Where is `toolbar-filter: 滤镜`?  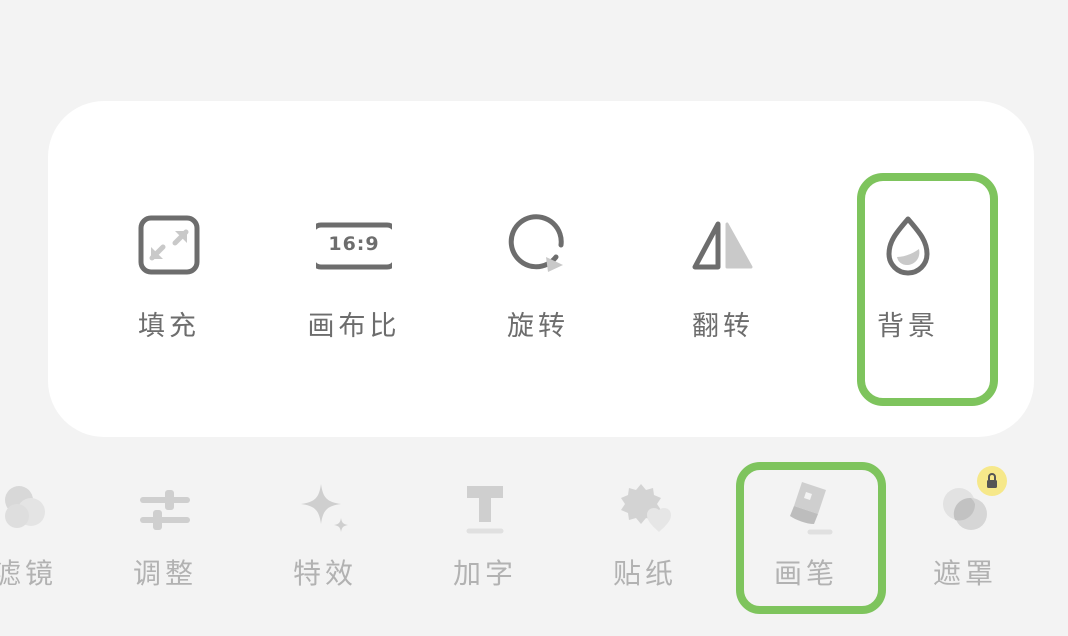
toolbar-filter: 滤镜 is located at coordinates (40, 543).